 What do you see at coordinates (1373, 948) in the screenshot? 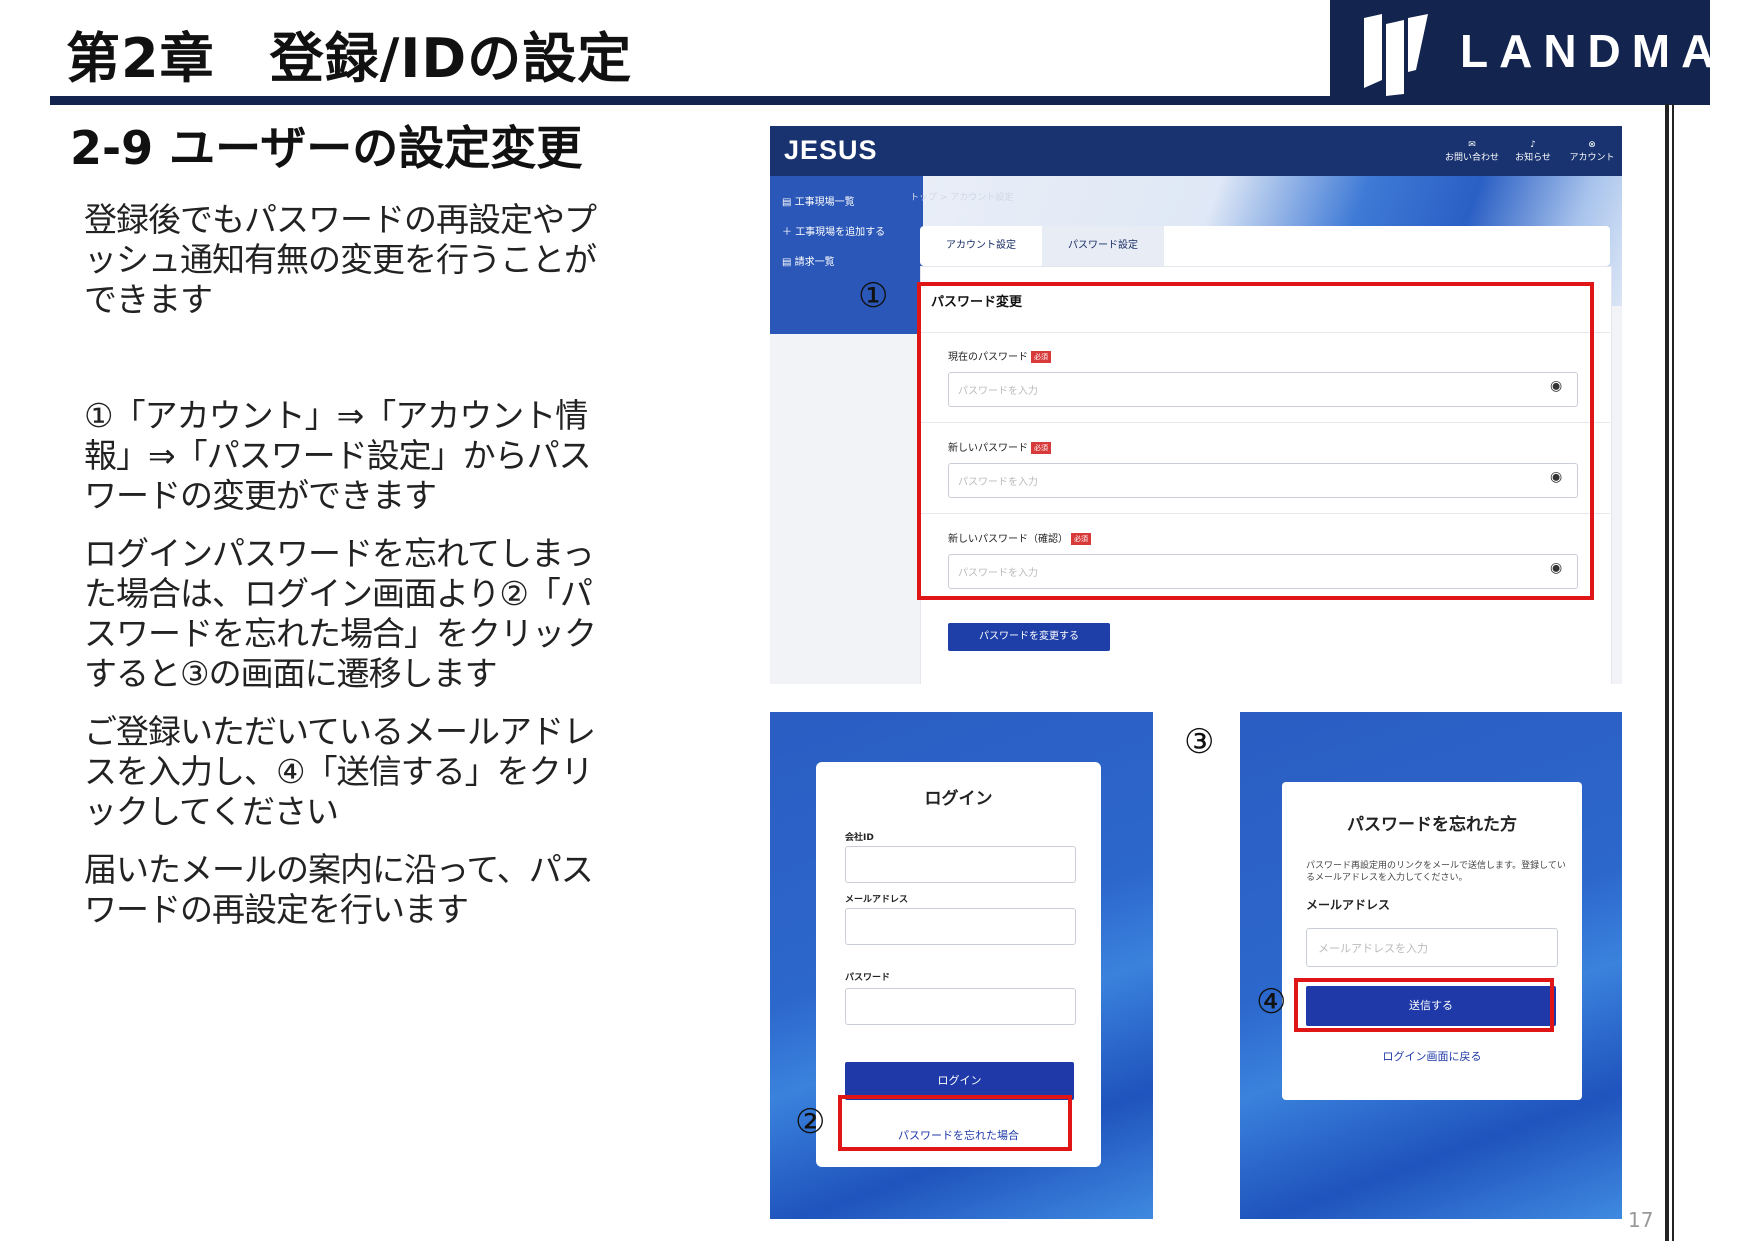
I see `input-placeholder: メールアドレスを入力` at bounding box center [1373, 948].